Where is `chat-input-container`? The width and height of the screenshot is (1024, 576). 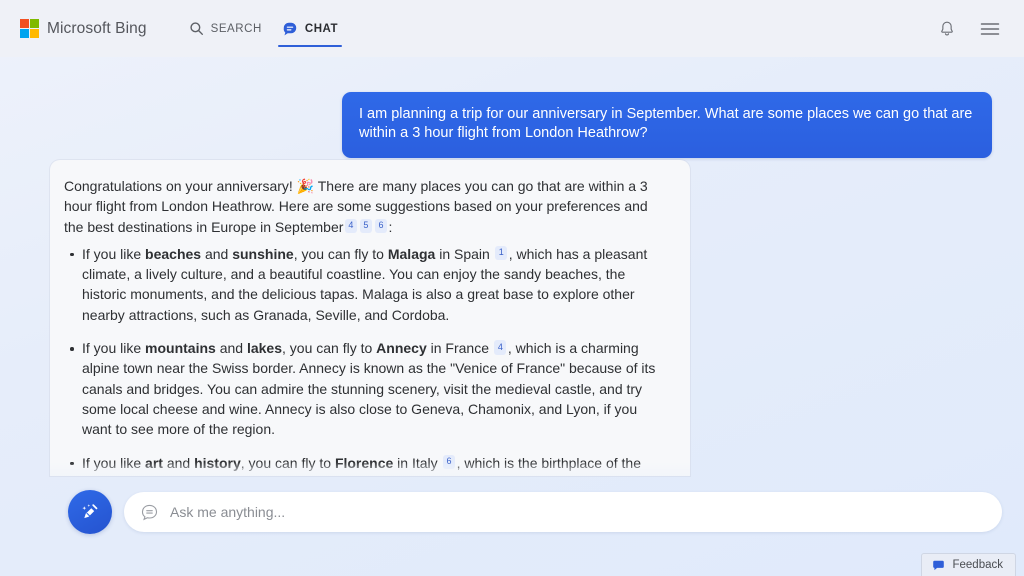 chat-input-container is located at coordinates (563, 512).